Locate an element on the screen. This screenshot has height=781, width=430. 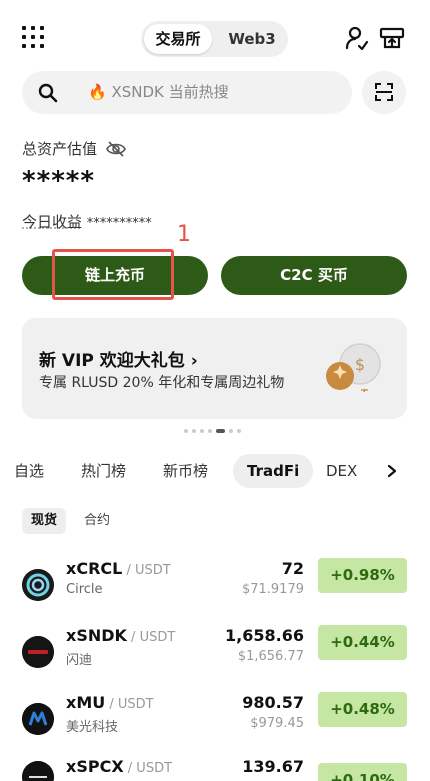
change-badge: +0.10% is located at coordinates (362, 772).